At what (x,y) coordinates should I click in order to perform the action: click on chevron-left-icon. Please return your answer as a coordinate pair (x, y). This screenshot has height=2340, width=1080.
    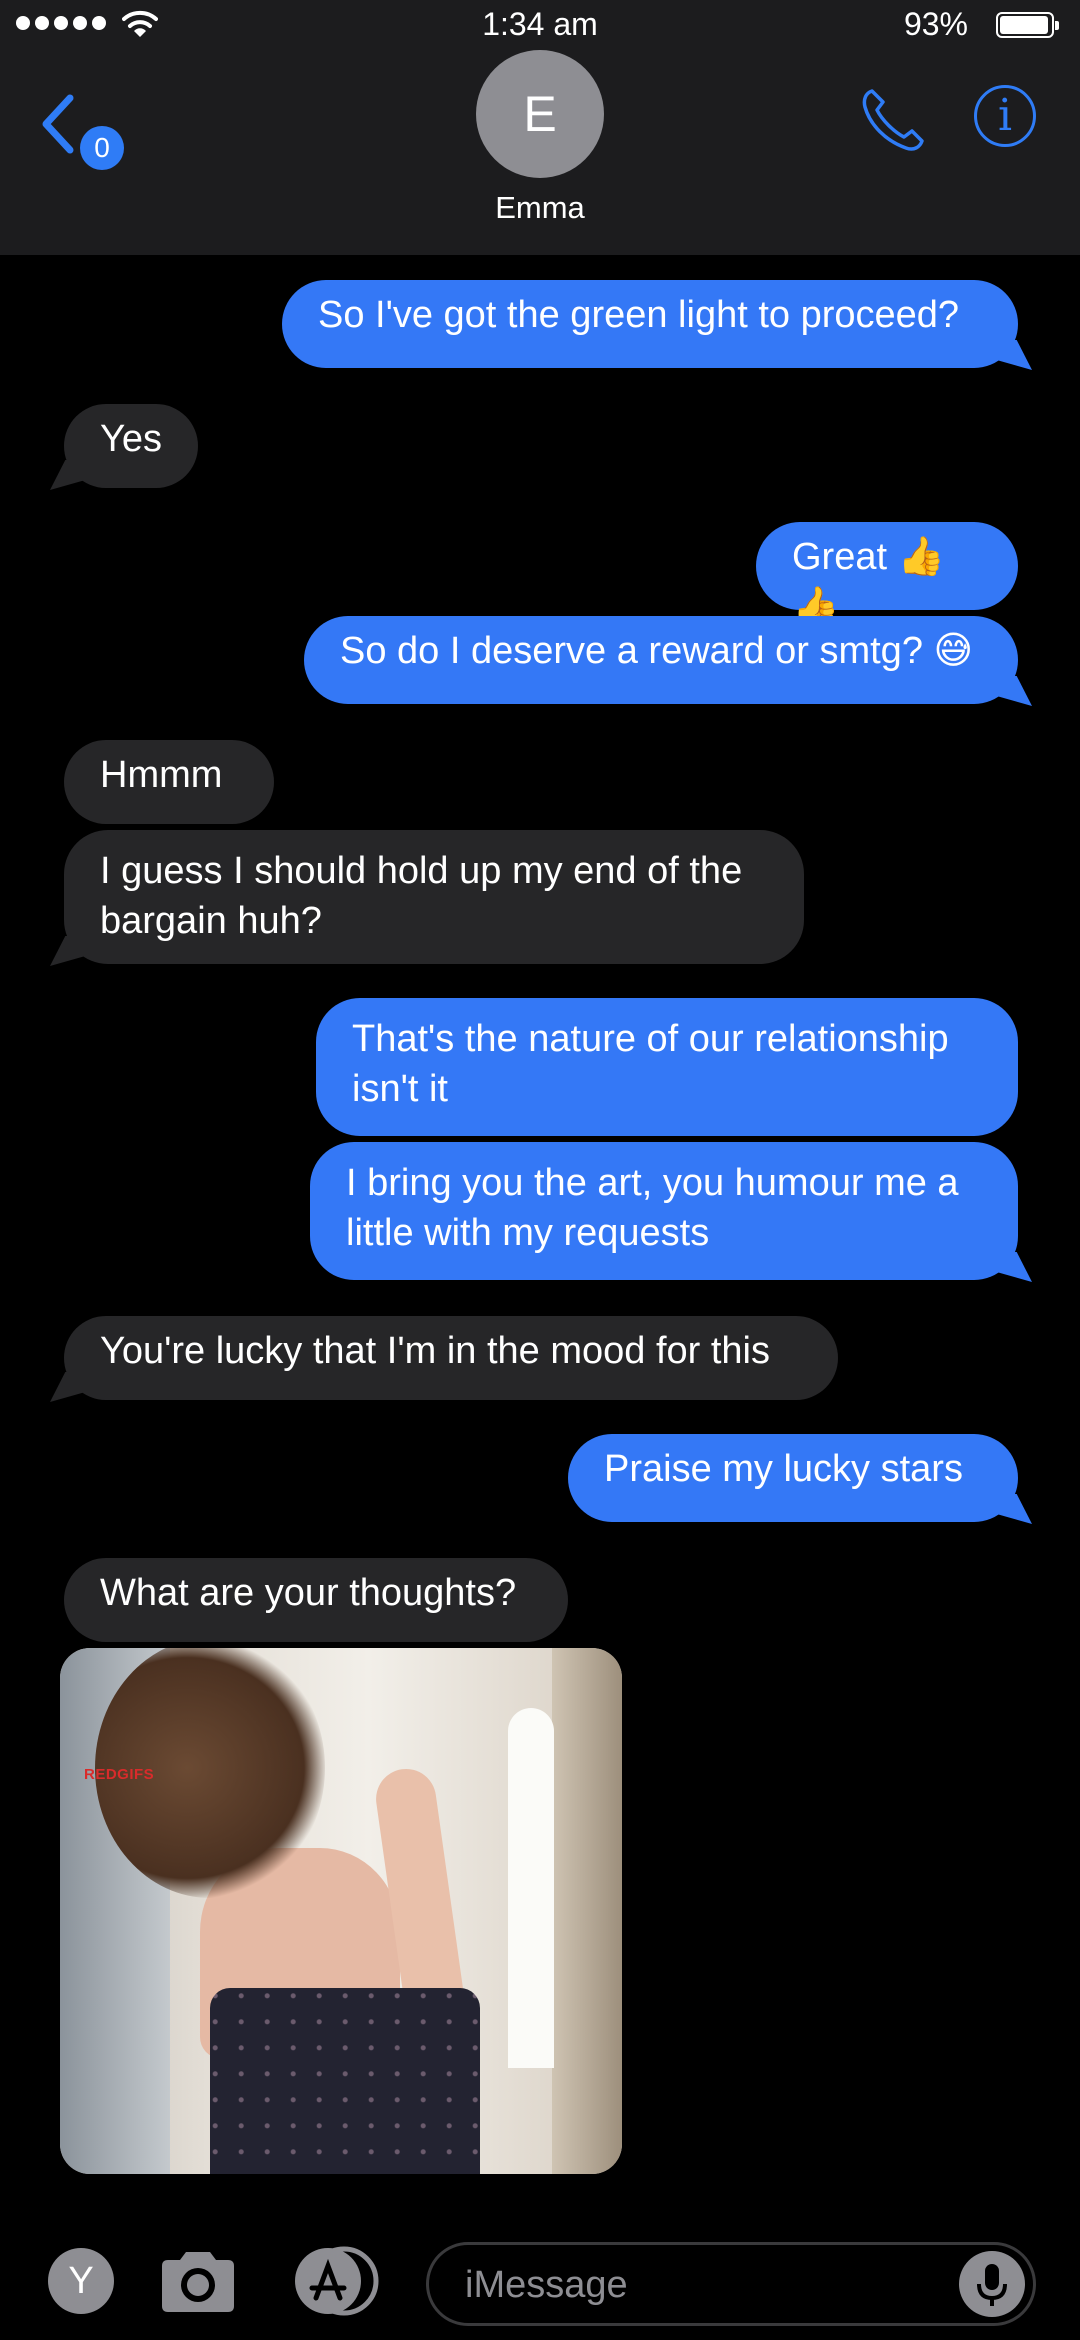
    Looking at the image, I should click on (58, 124).